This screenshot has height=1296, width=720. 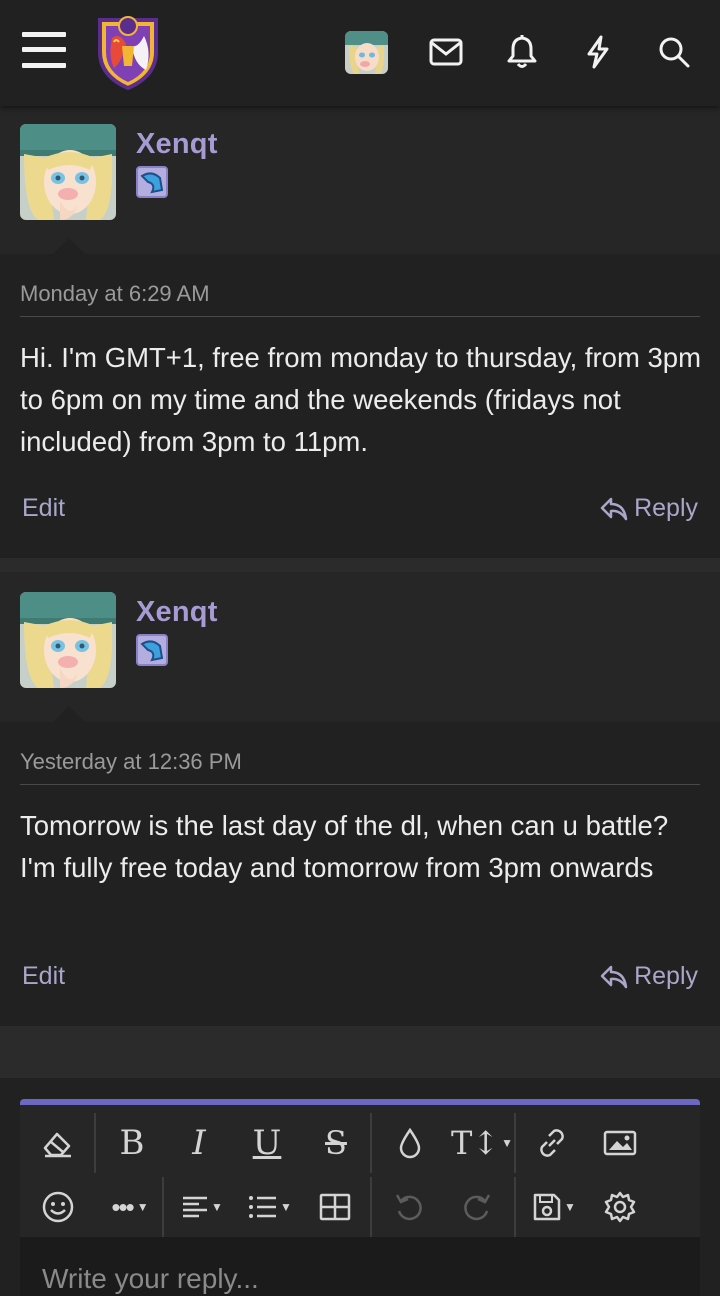 I want to click on redo-icon, so click(x=477, y=1207).